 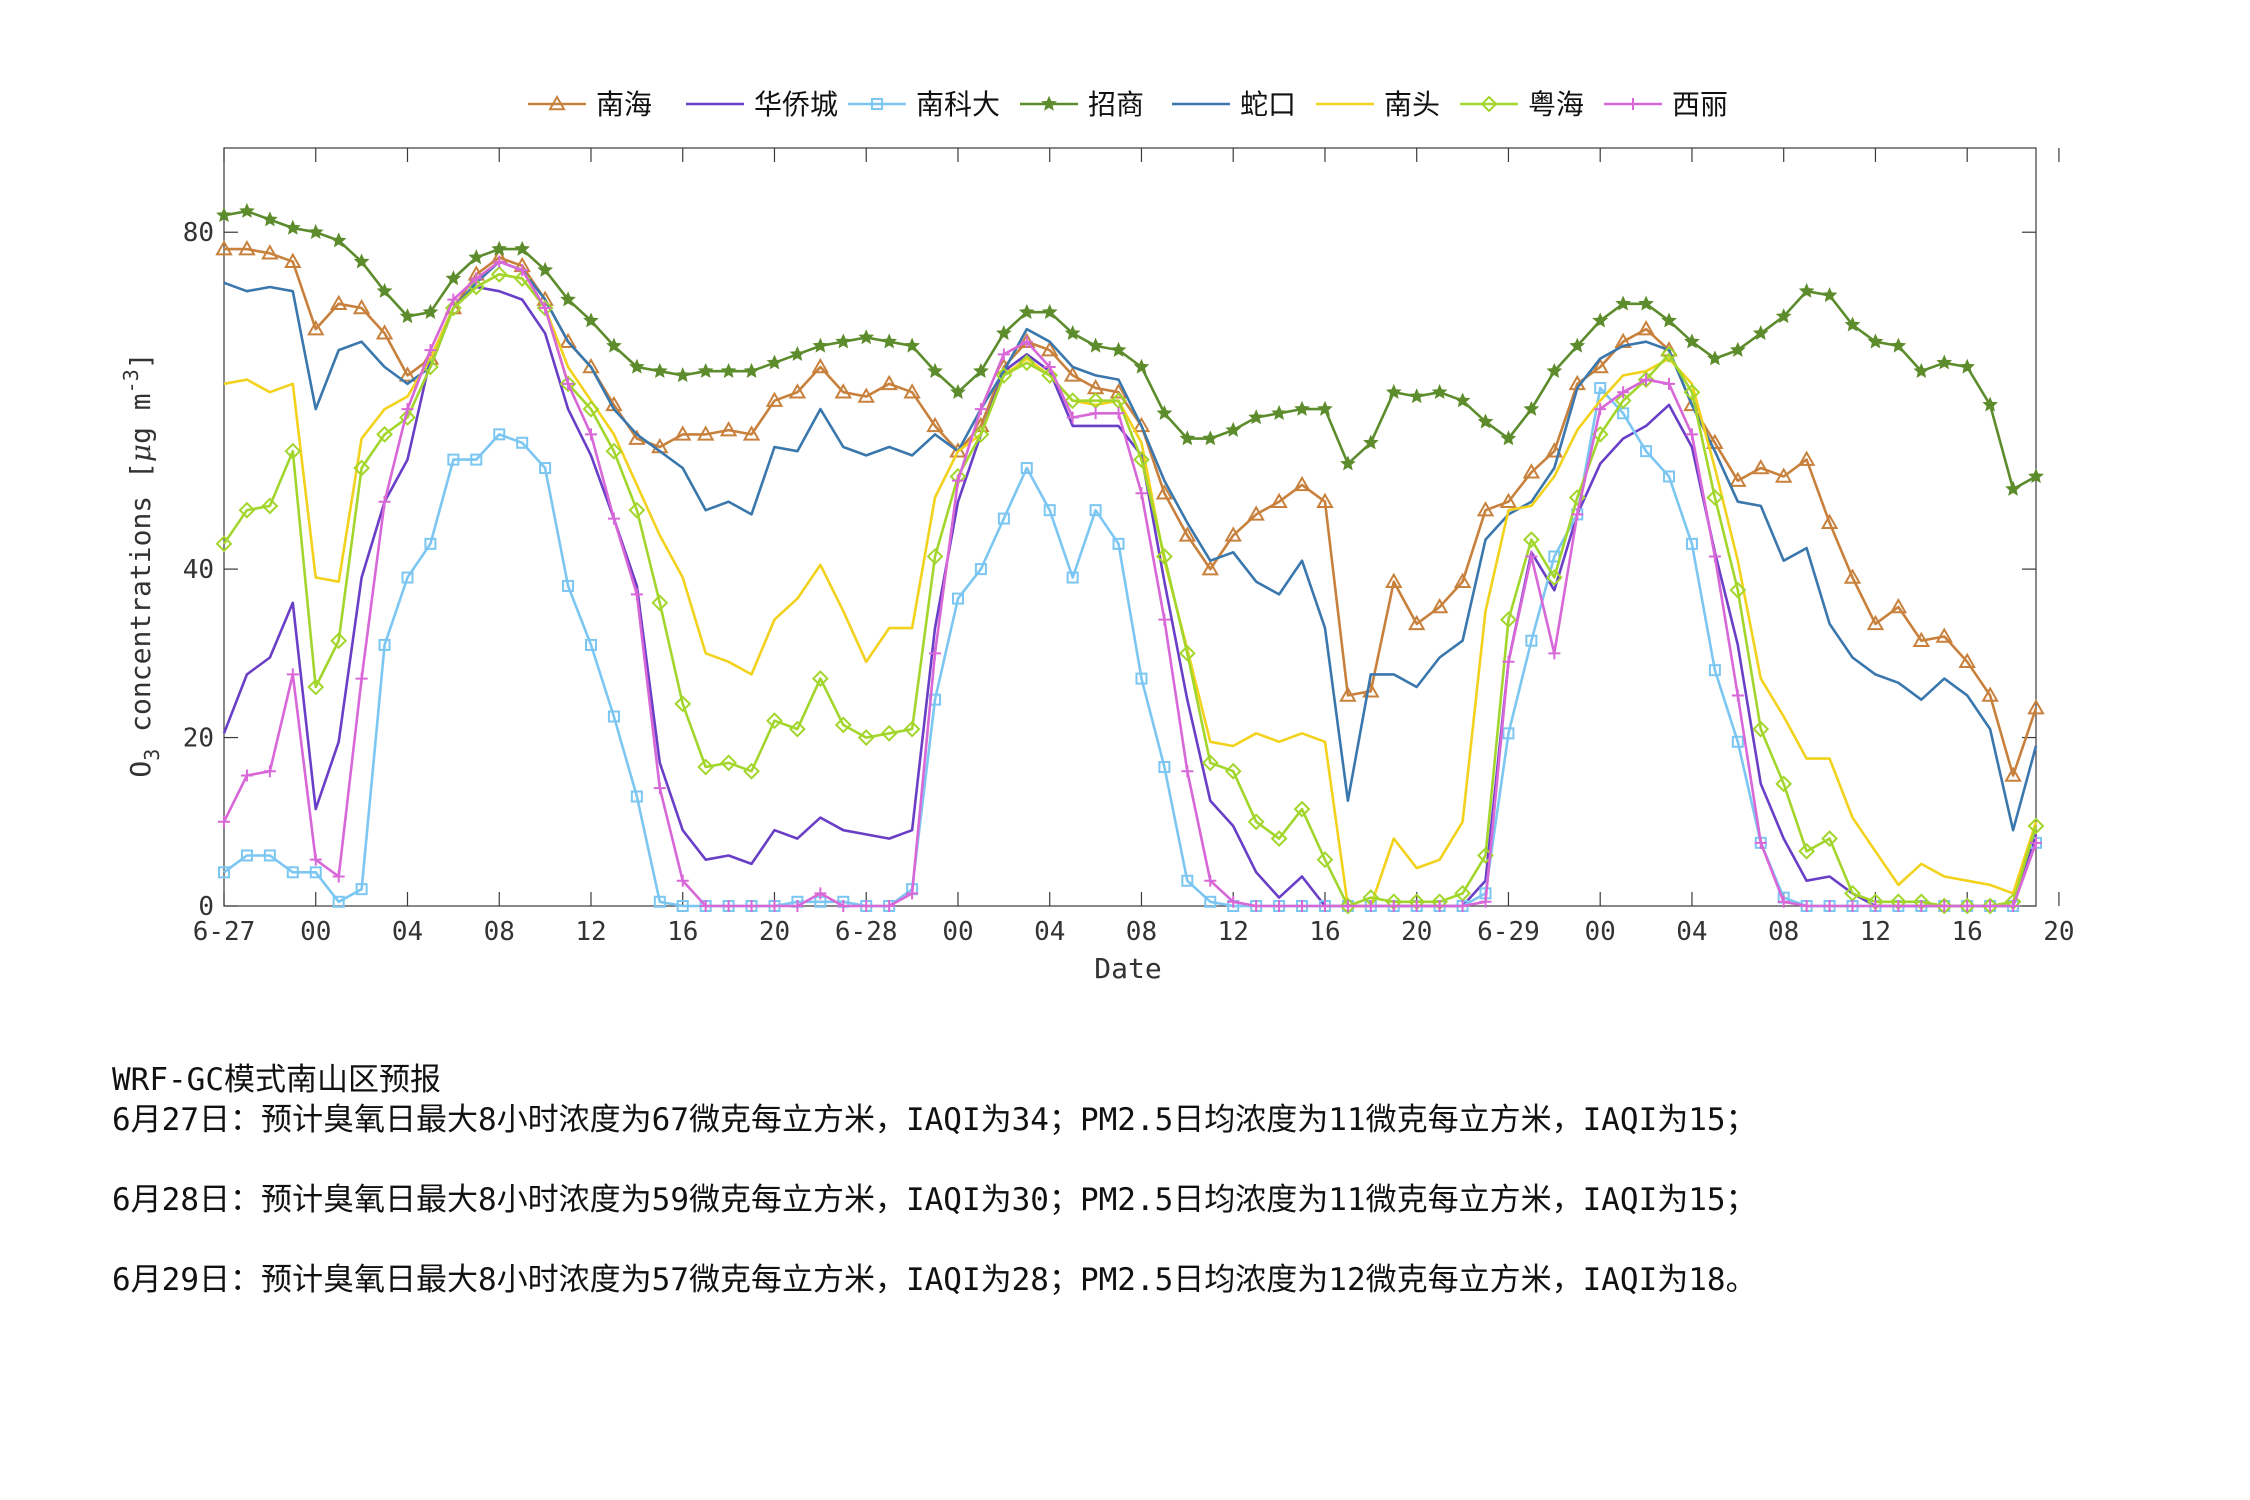 I want to click on y-axis-title-mu: μ, so click(x=140, y=453).